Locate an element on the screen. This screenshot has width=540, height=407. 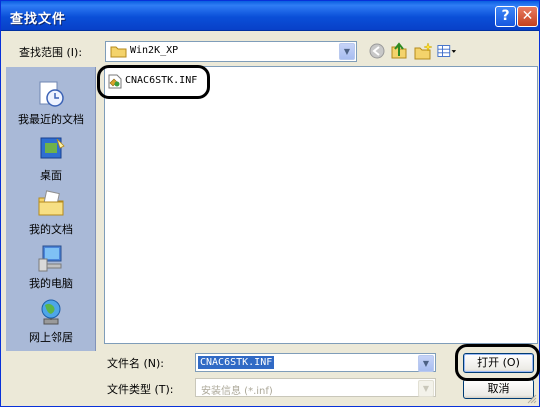
network-places-icon is located at coordinates (51, 312).